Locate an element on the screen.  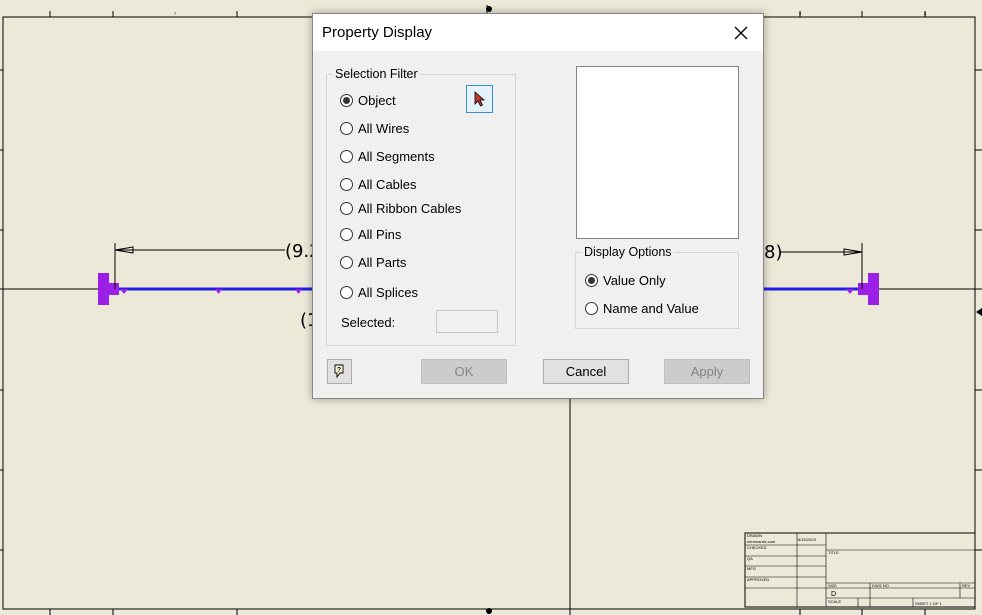
radio-all-cables: All Cables is located at coordinates (378, 184).